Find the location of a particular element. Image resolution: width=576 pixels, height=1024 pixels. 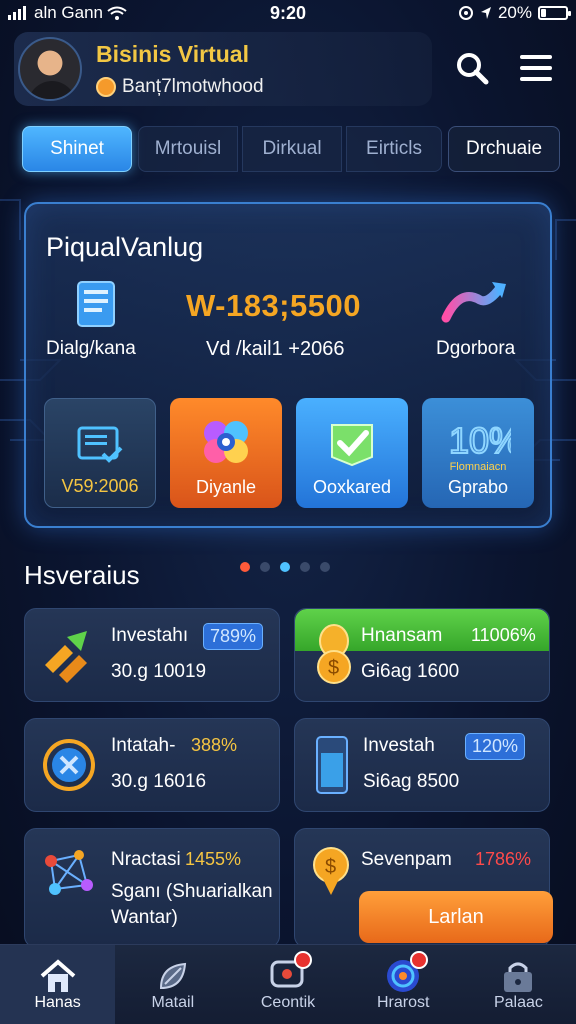

nav-item-hrarost: Hrarost is located at coordinates (403, 984).